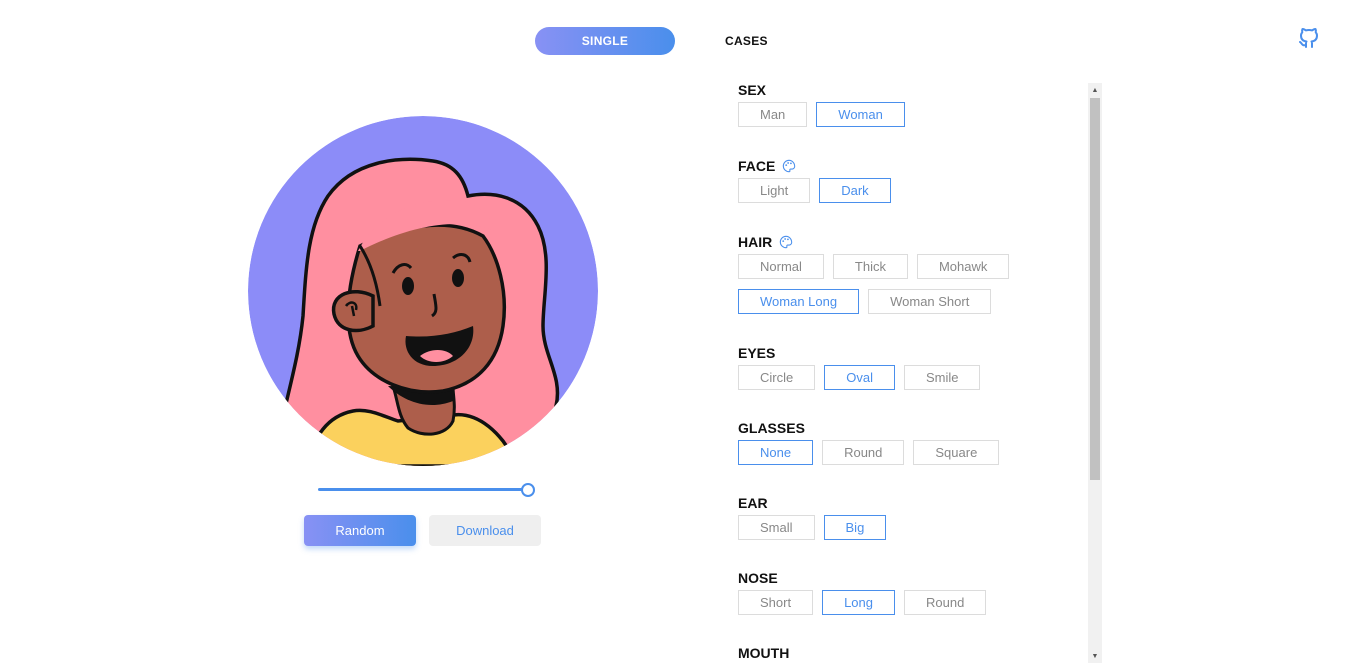  I want to click on option-square-button: Square, so click(956, 452).